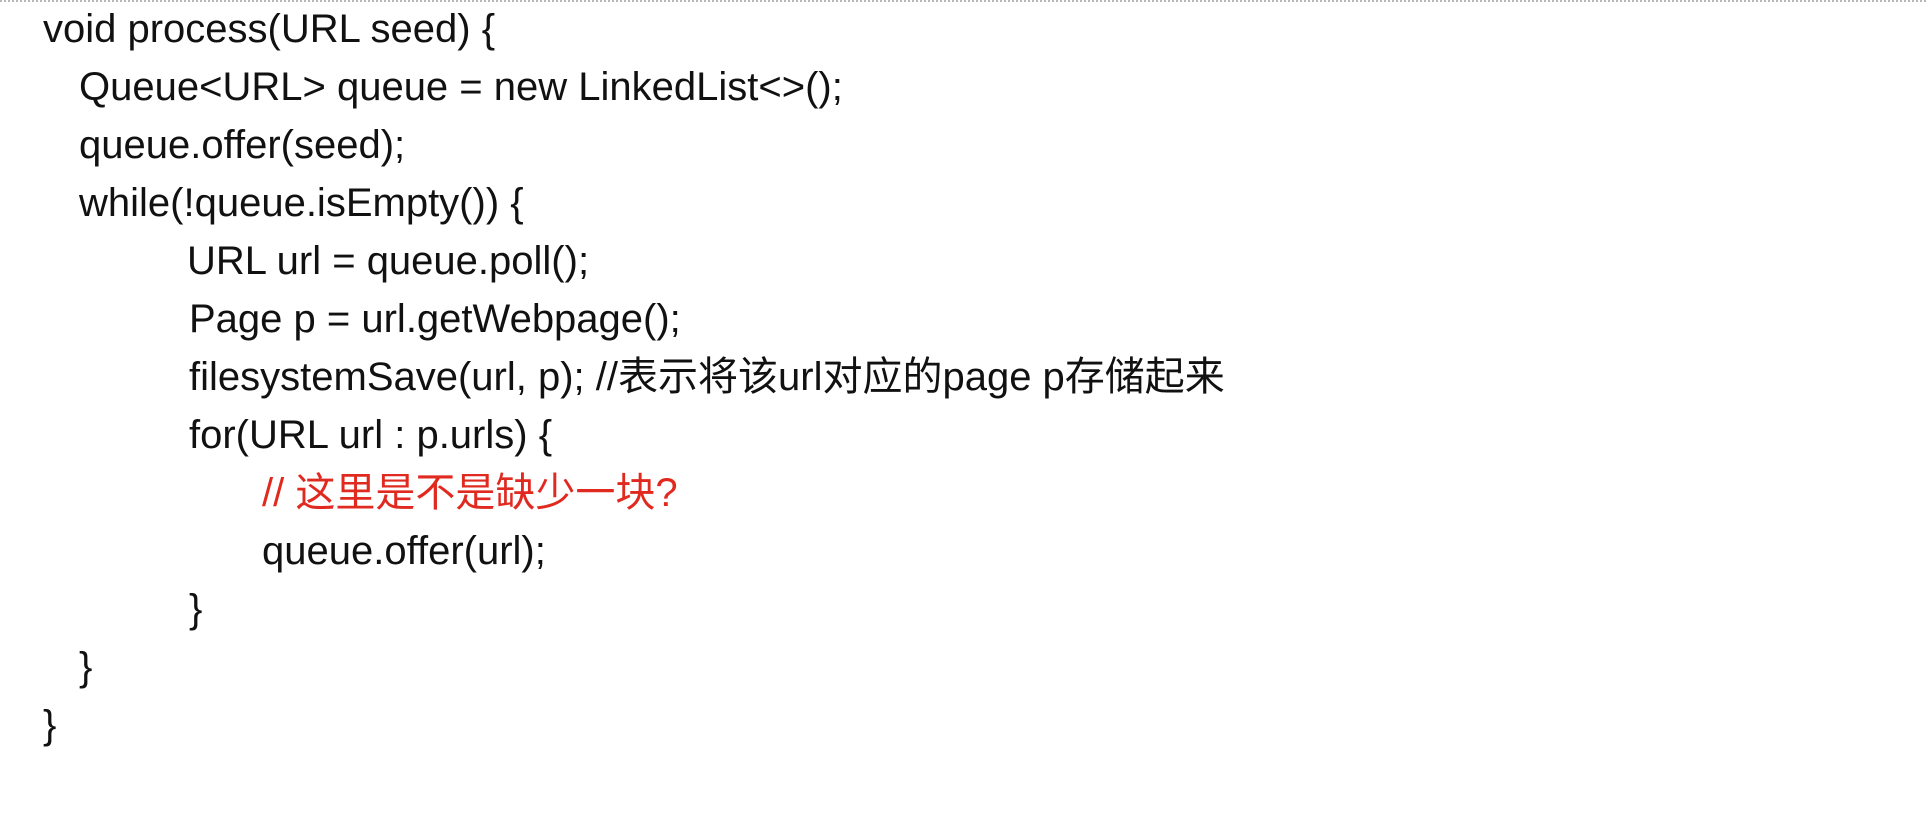 The height and width of the screenshot is (824, 1926). What do you see at coordinates (461, 87) in the screenshot?
I see `code-line-queue-declaration: Queue<URL> queue = new LinkedList<>();` at bounding box center [461, 87].